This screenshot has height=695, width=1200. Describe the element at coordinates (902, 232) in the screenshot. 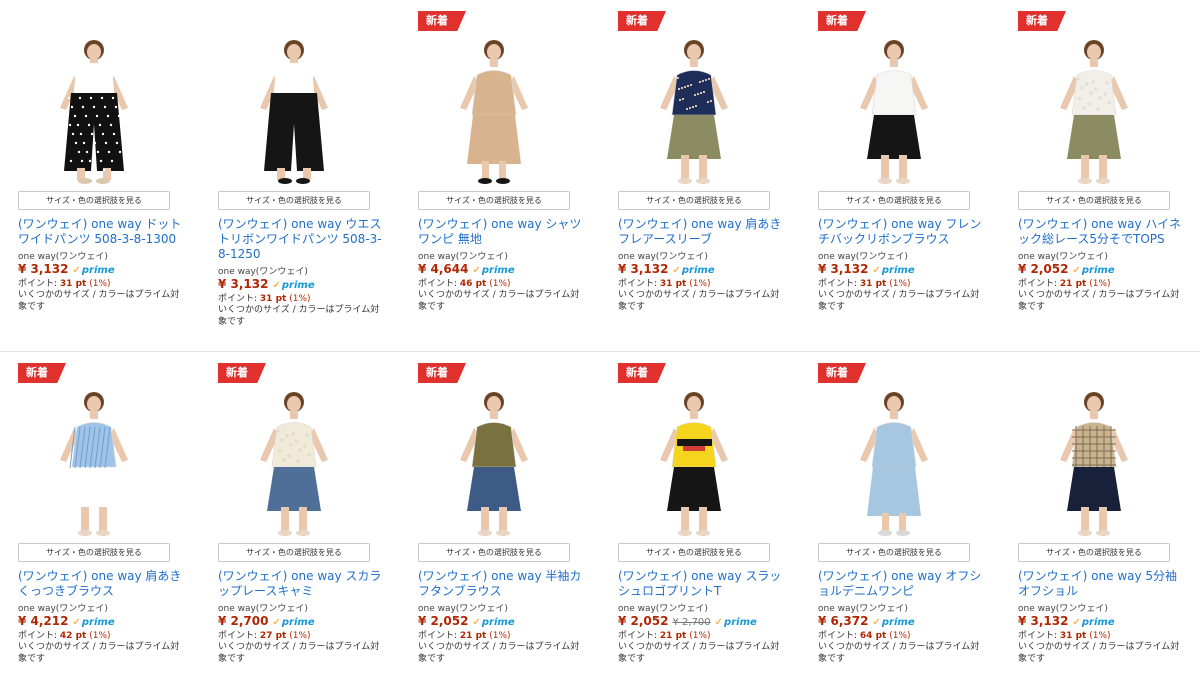

I see `product-title-link: (ワンウェイ) one way フレンチバックリボンブラウス` at that location.